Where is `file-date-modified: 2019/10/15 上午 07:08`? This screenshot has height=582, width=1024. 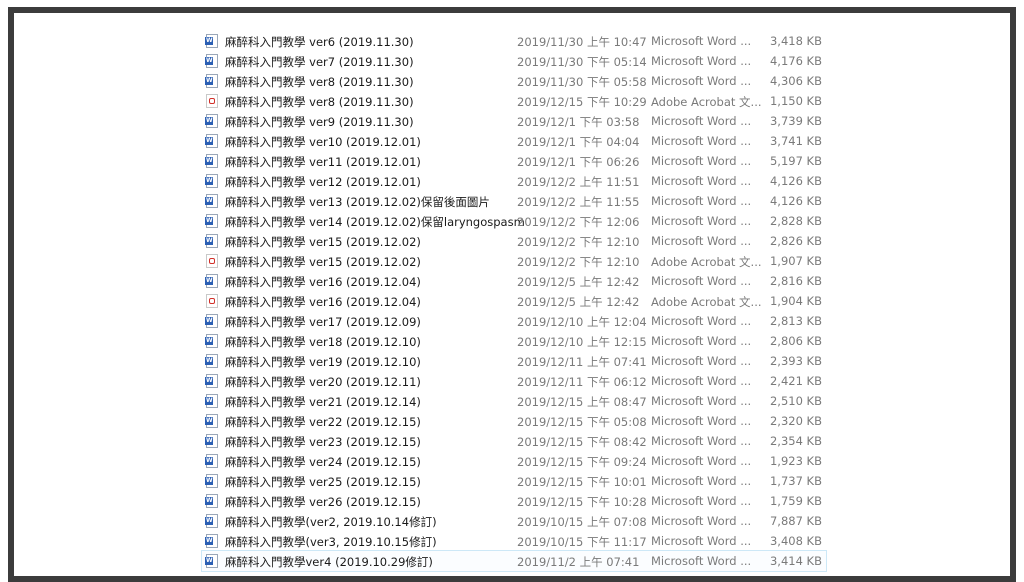 file-date-modified: 2019/10/15 上午 07:08 is located at coordinates (582, 522).